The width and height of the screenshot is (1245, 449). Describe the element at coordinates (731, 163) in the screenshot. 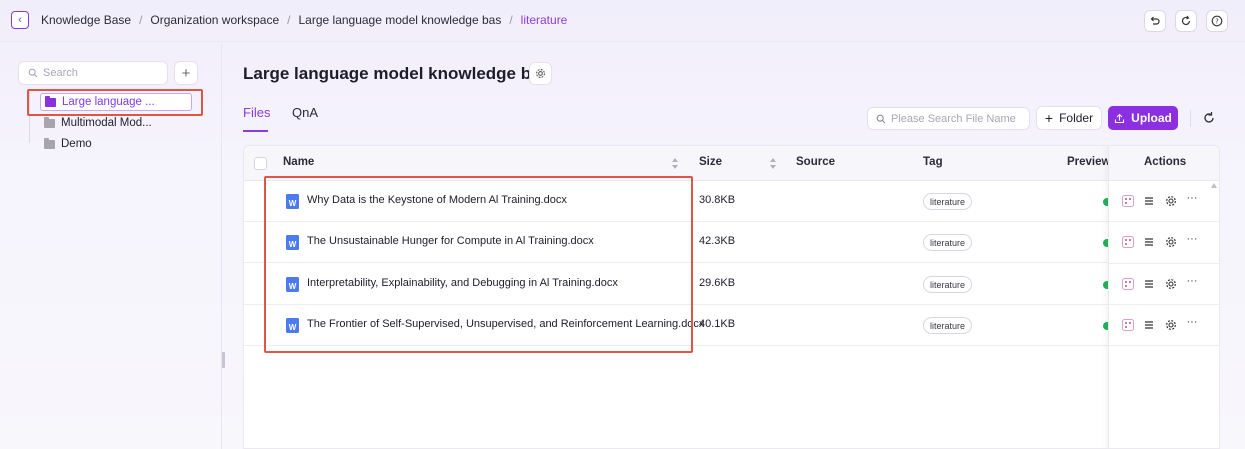

I see `table-header: Name Size Source Tag Preview S` at that location.